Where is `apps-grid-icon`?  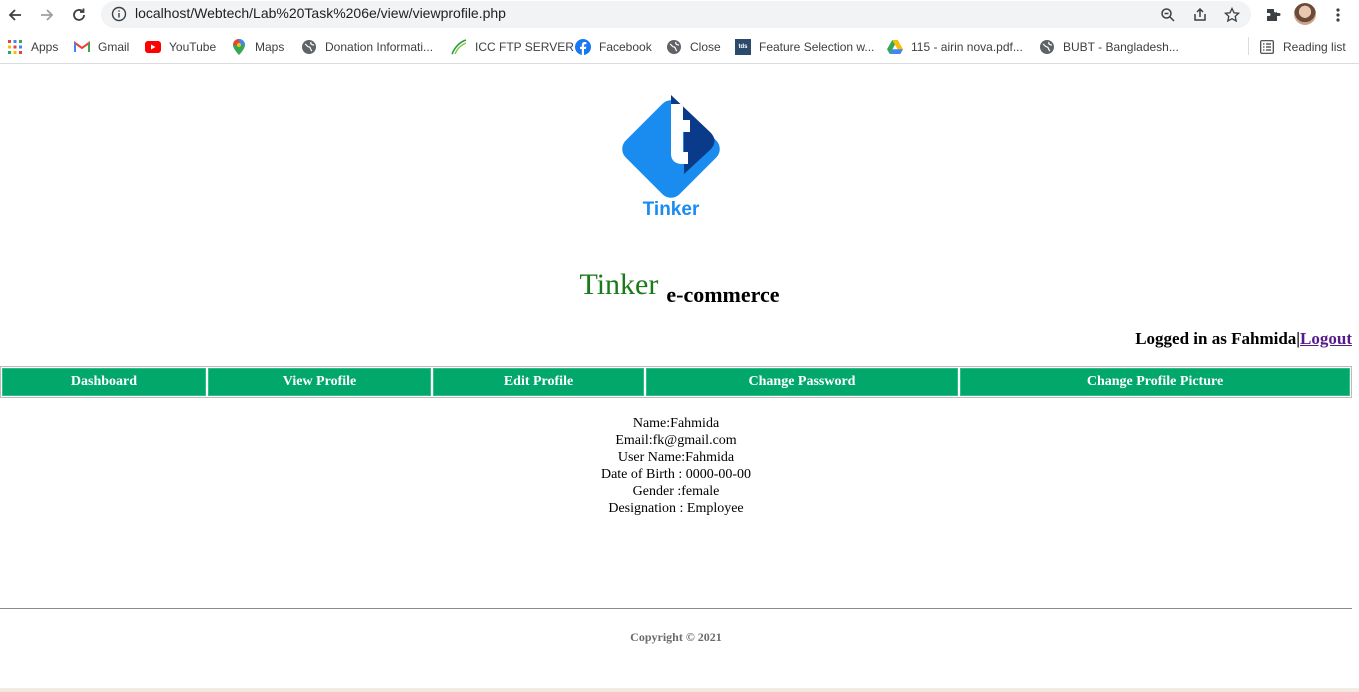
apps-grid-icon is located at coordinates (15, 47).